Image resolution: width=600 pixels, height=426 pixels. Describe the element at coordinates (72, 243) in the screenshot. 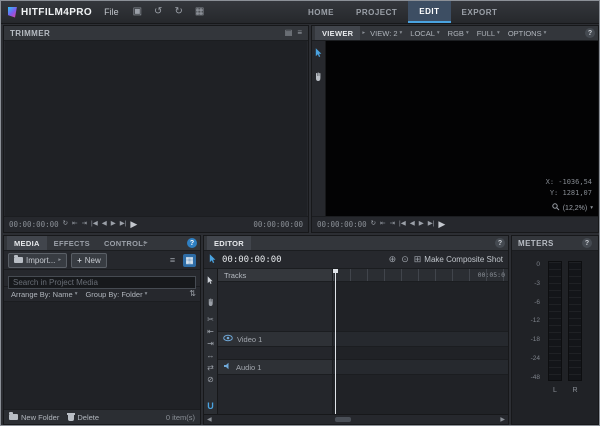

I see `tab-effects: EFFECTS` at that location.